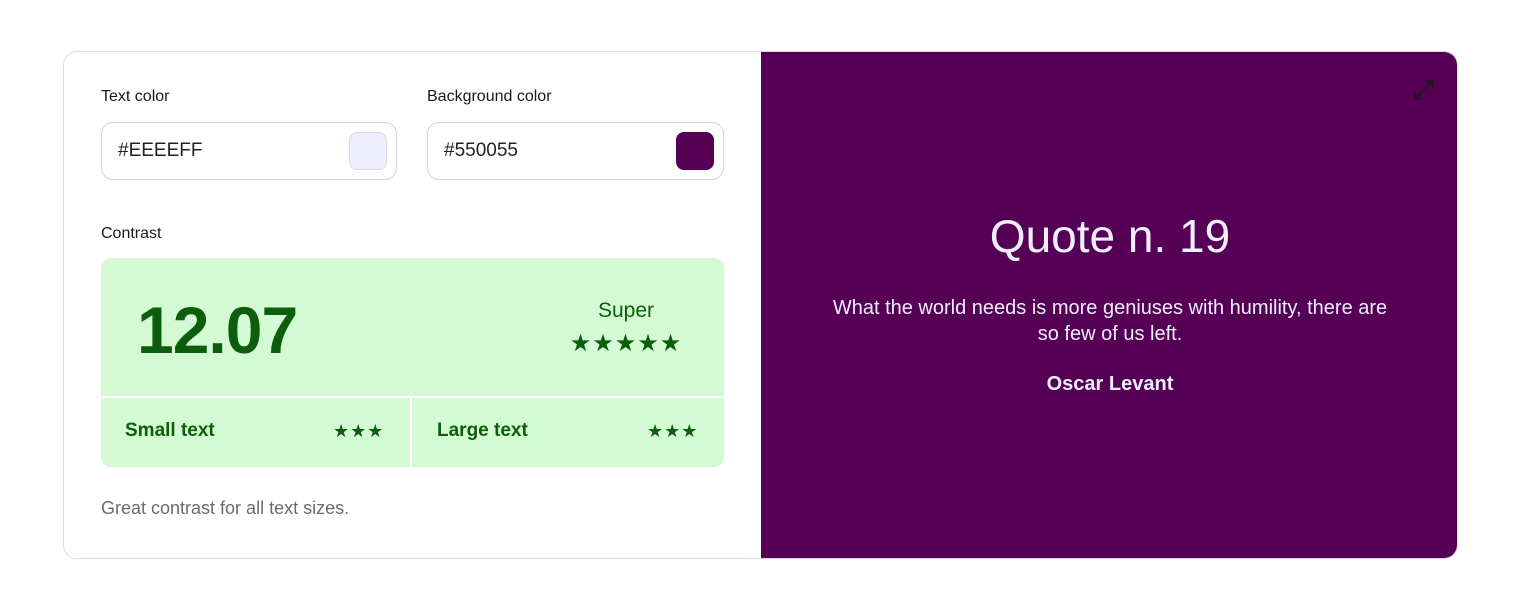 The height and width of the screenshot is (597, 1537). What do you see at coordinates (170, 430) in the screenshot?
I see `small-text-label: Small text` at bounding box center [170, 430].